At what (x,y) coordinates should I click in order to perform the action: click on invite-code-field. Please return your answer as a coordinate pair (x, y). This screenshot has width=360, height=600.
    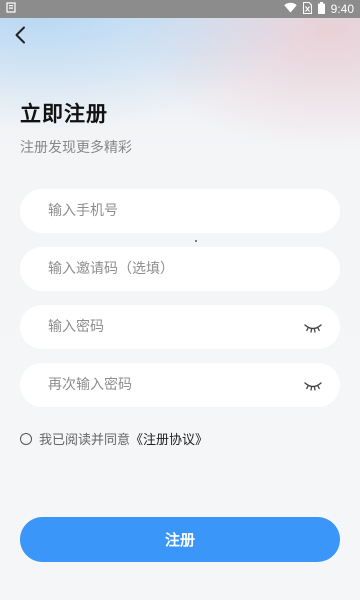
    Looking at the image, I should click on (180, 269).